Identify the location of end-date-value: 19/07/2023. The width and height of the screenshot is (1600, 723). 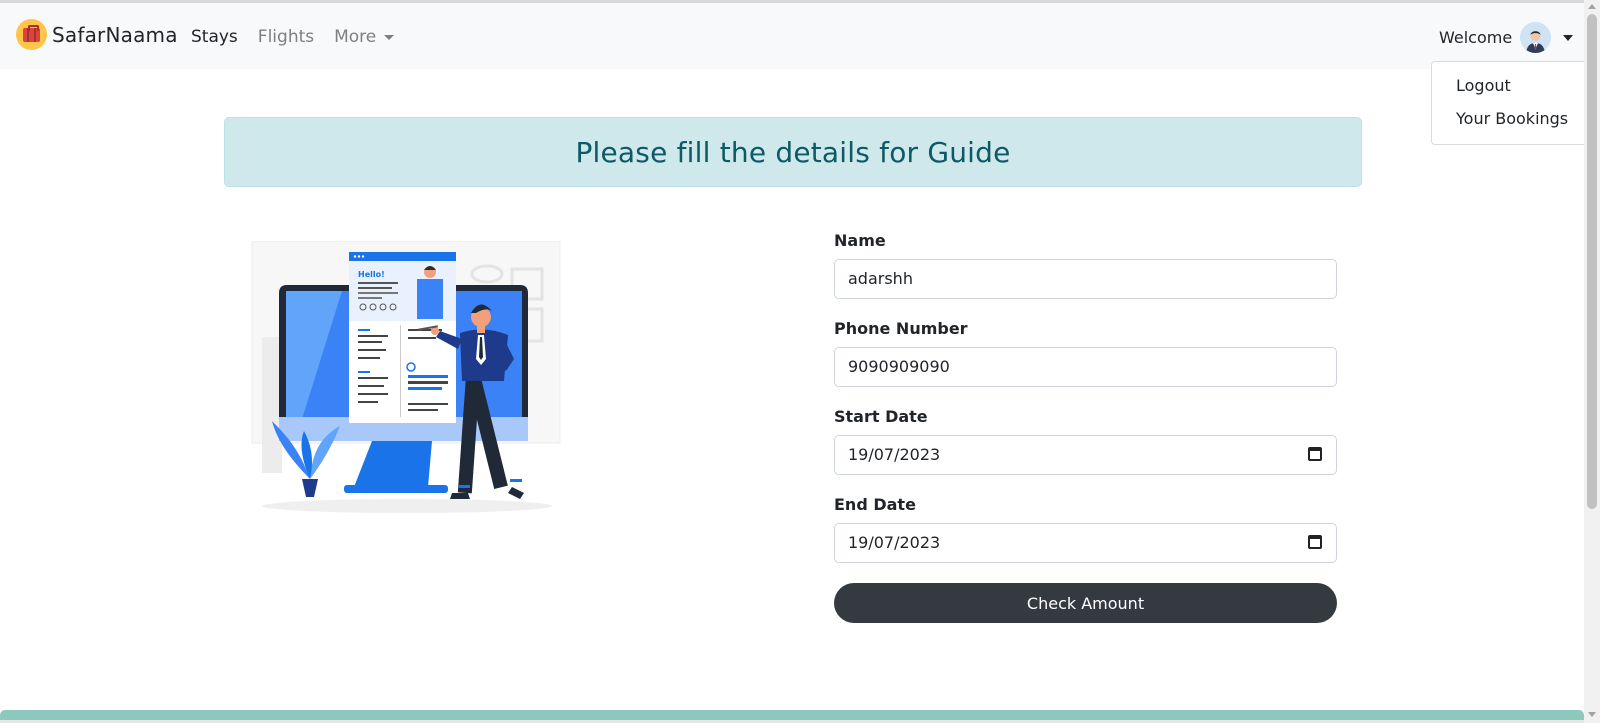
(894, 542).